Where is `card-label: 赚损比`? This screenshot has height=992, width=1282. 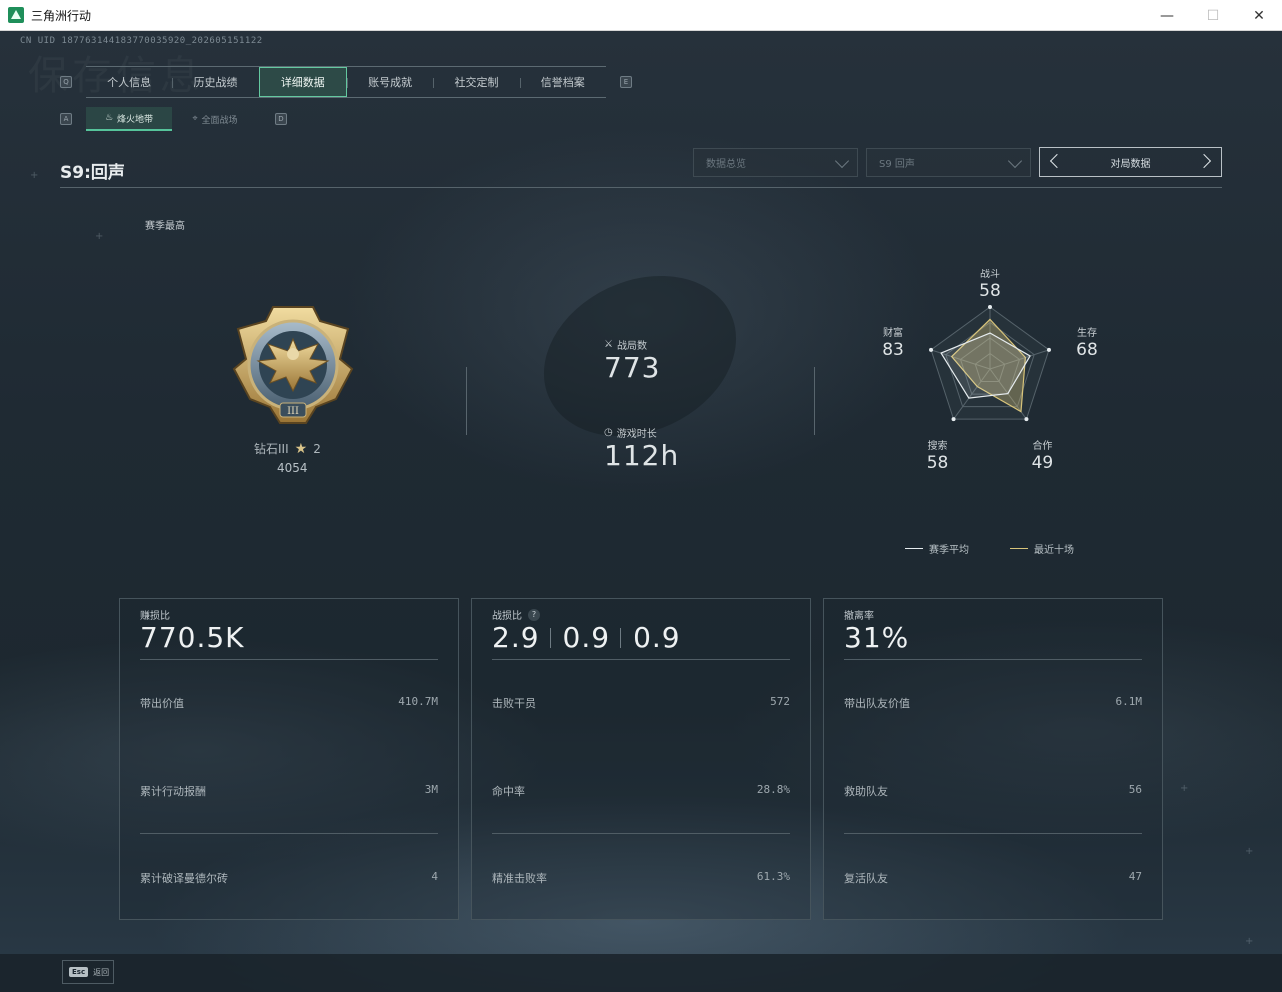
card-label: 赚损比 is located at coordinates (155, 616).